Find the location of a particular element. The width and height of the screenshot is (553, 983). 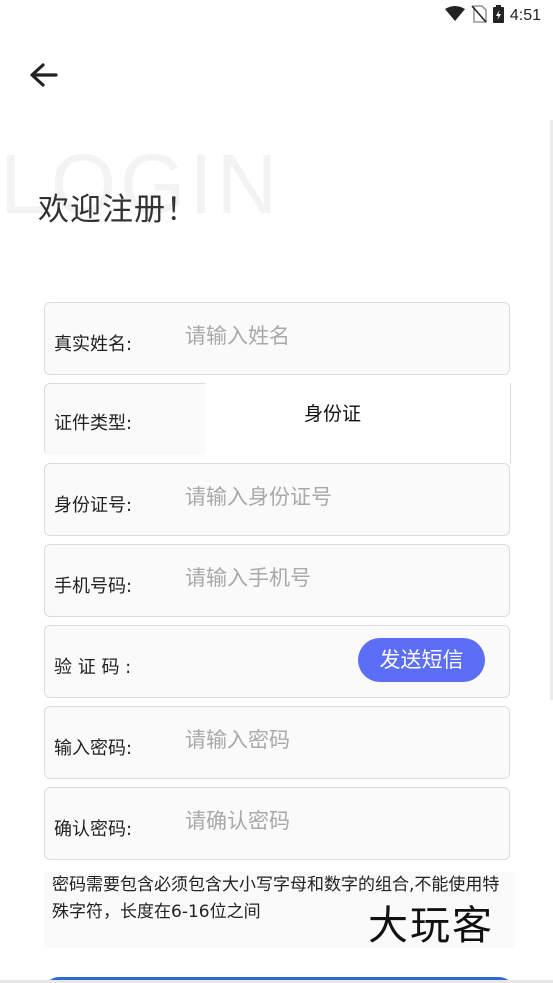

id-type-label: 证件类型: is located at coordinates (93, 423).